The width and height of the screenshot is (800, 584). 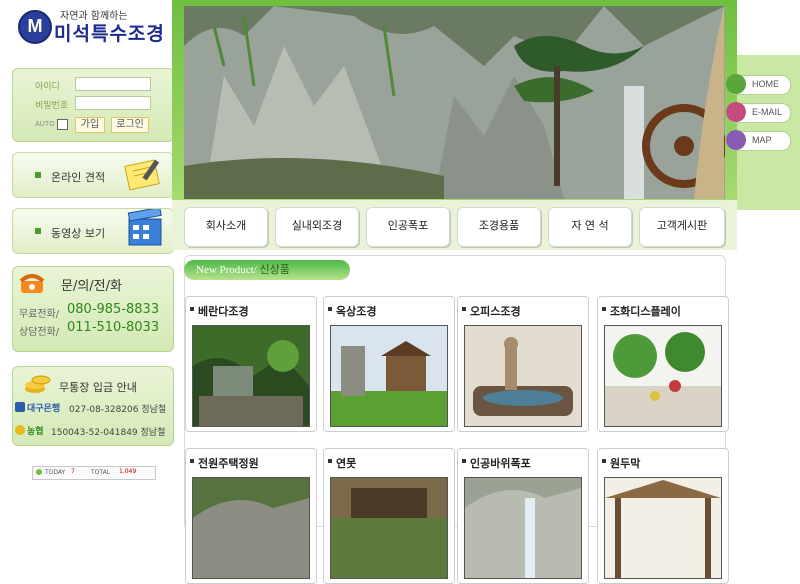 I want to click on logo-name: 미석특수조경, so click(x=109, y=34).